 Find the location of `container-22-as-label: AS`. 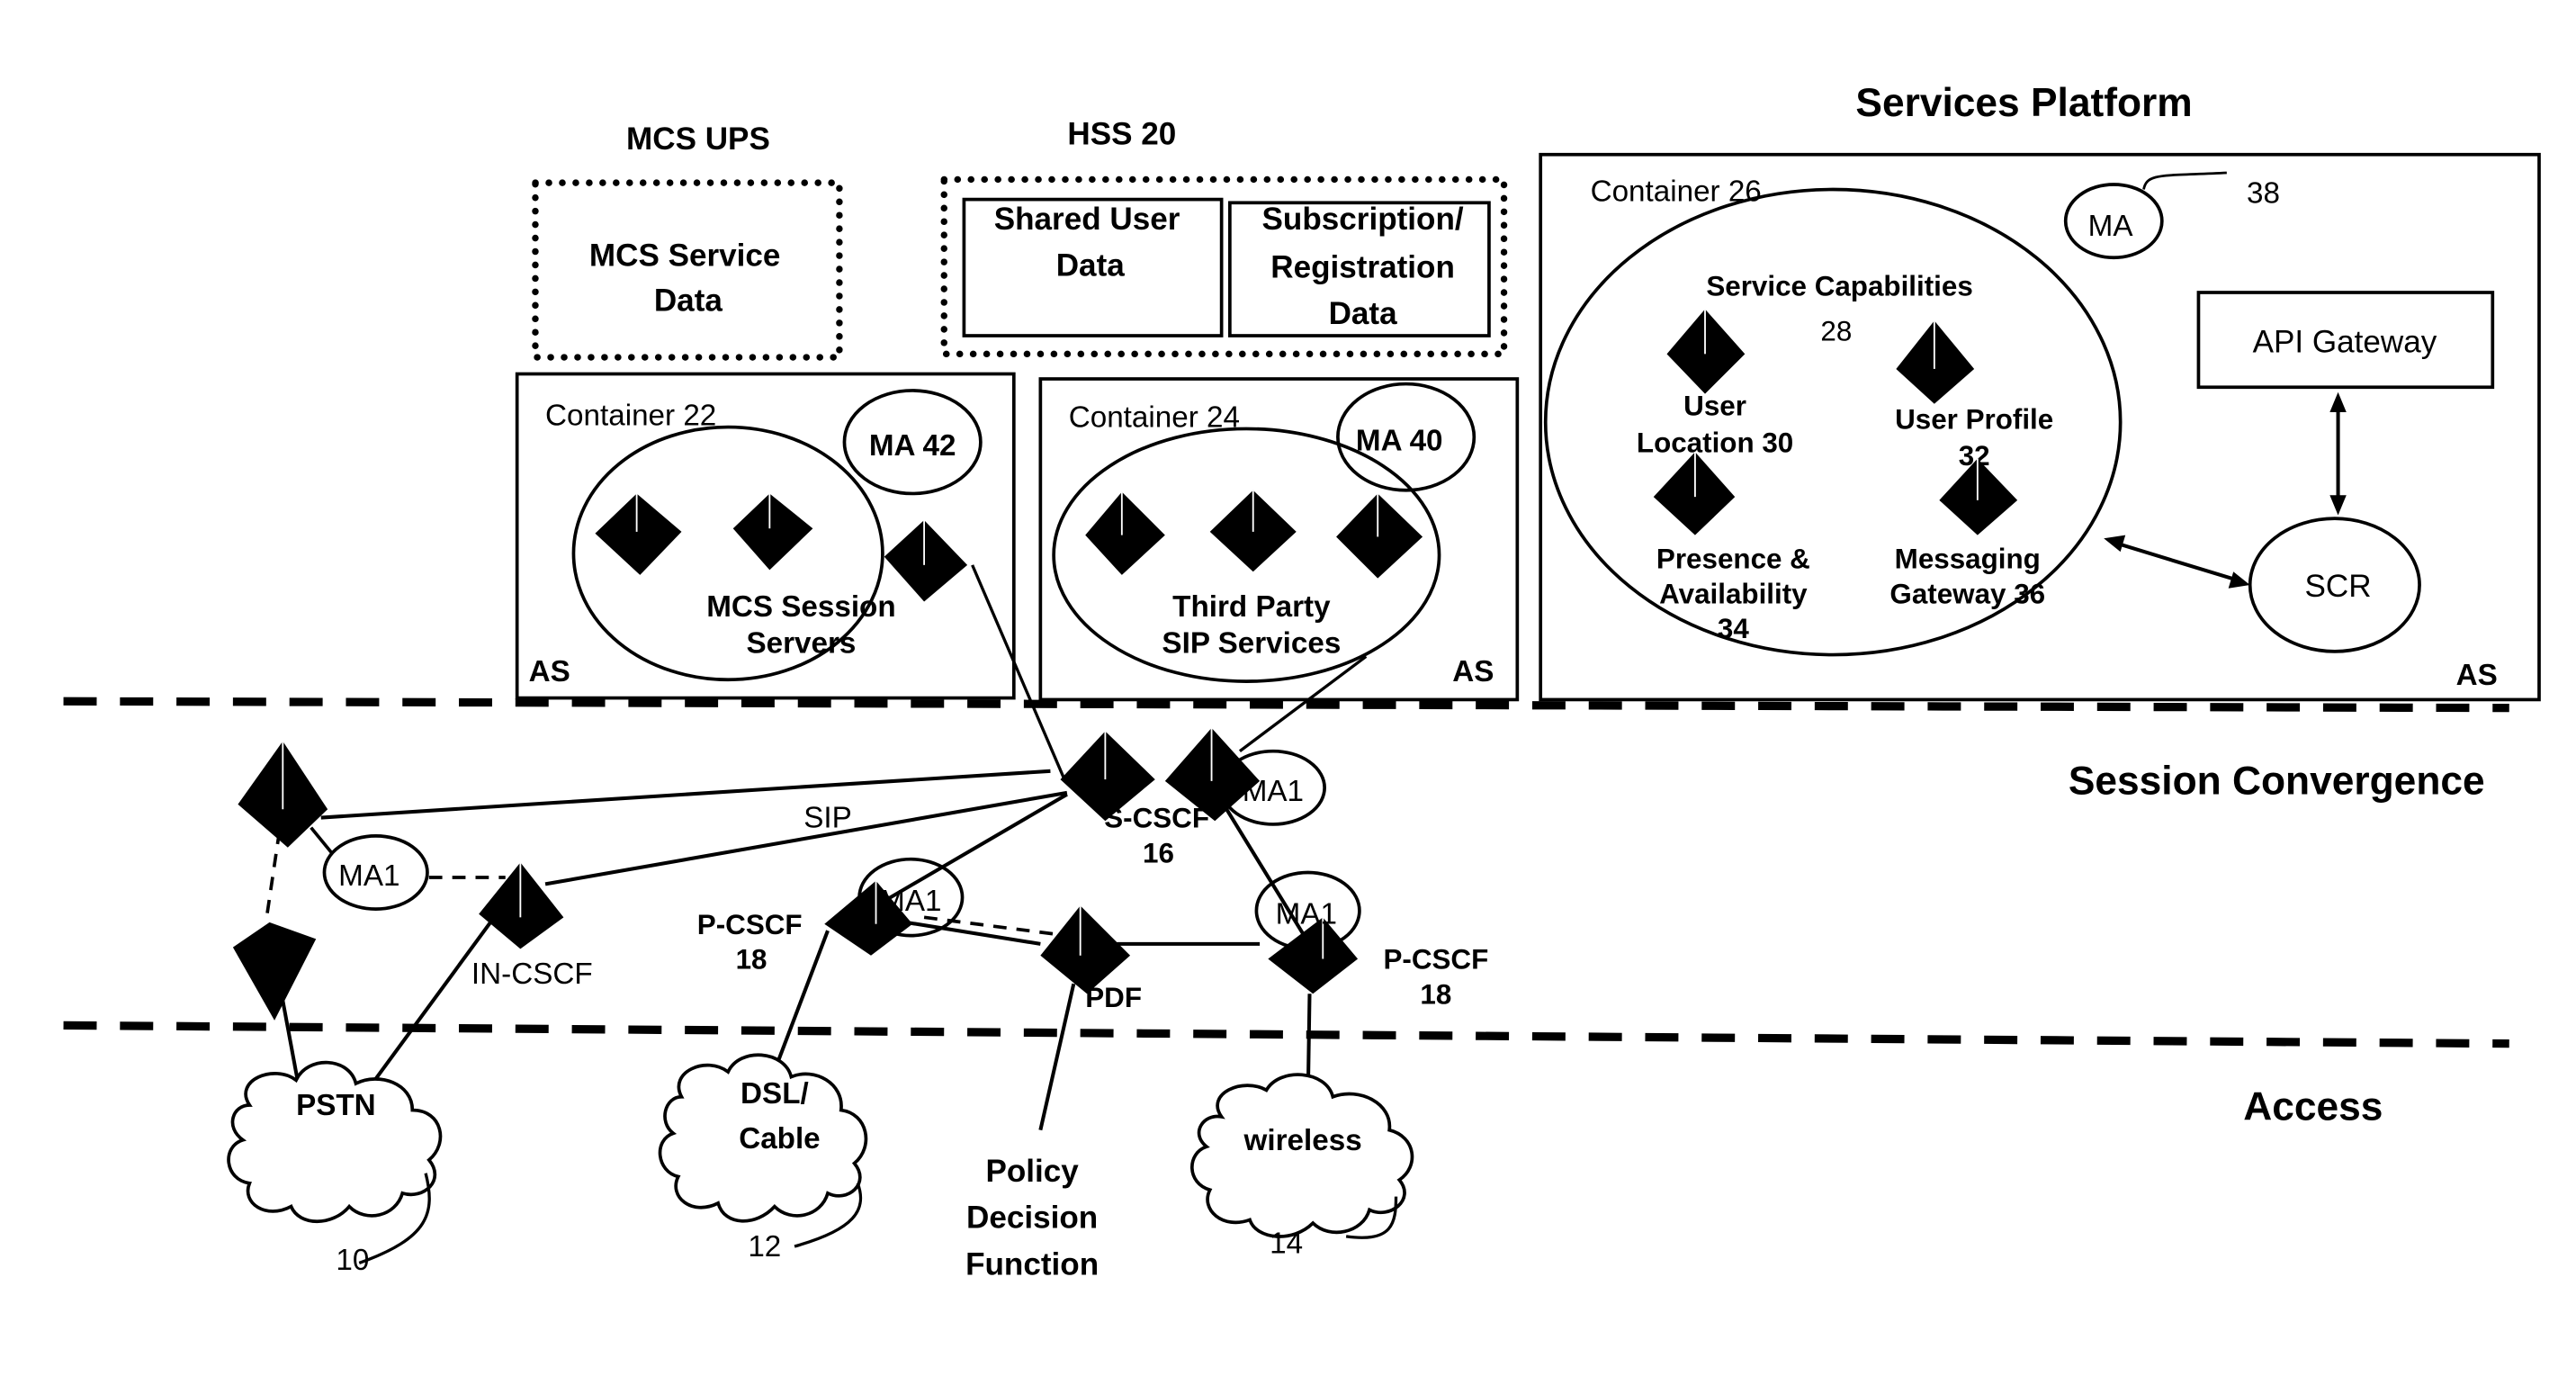

container-22-as-label: AS is located at coordinates (549, 671).